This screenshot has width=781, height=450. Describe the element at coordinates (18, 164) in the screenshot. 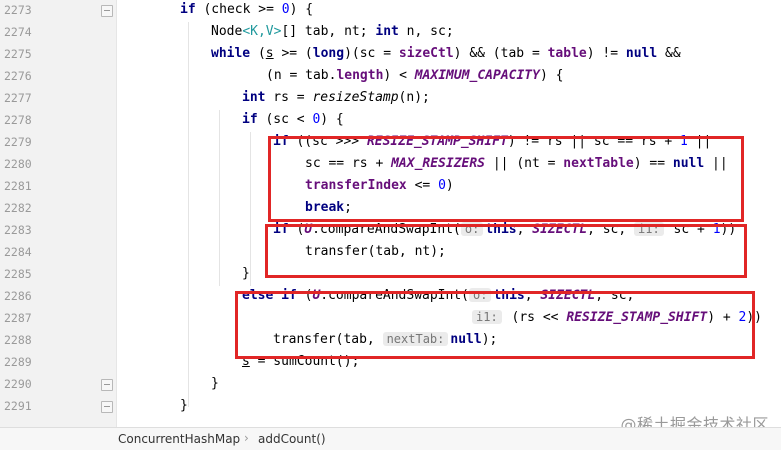

I see `line-number: 2280` at that location.